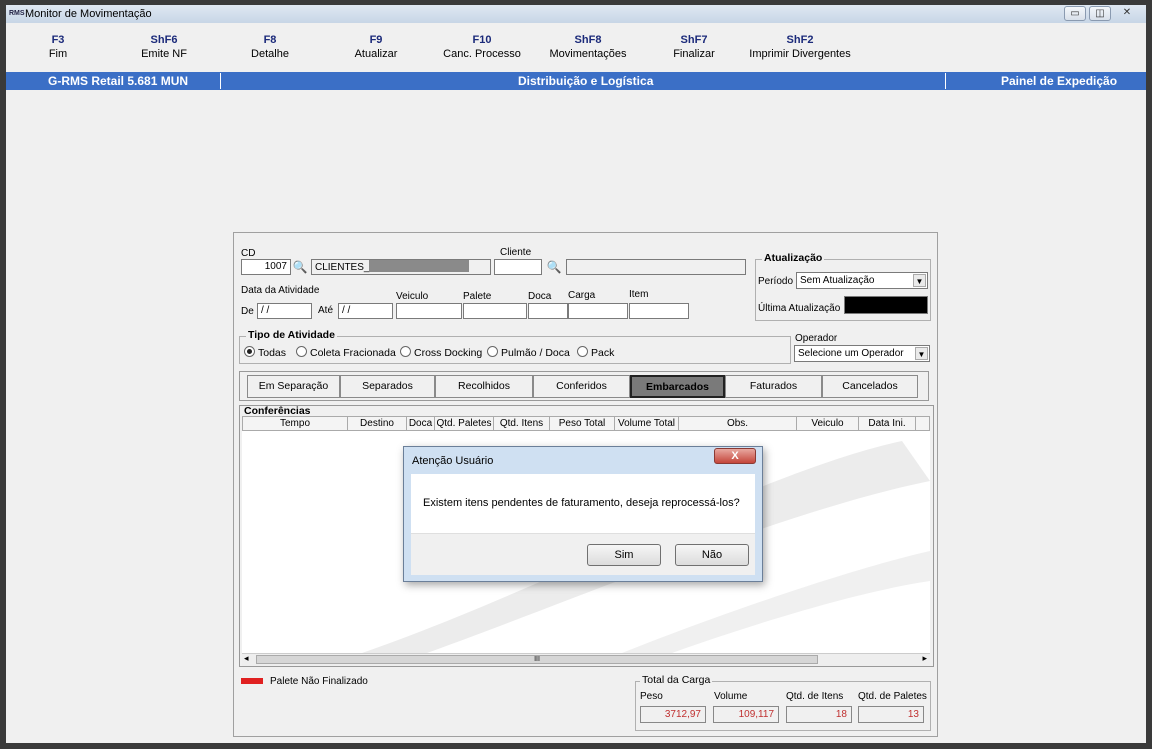 The image size is (1152, 749). Describe the element at coordinates (582, 423) in the screenshot. I see `col-peso-total: Peso Total` at that location.